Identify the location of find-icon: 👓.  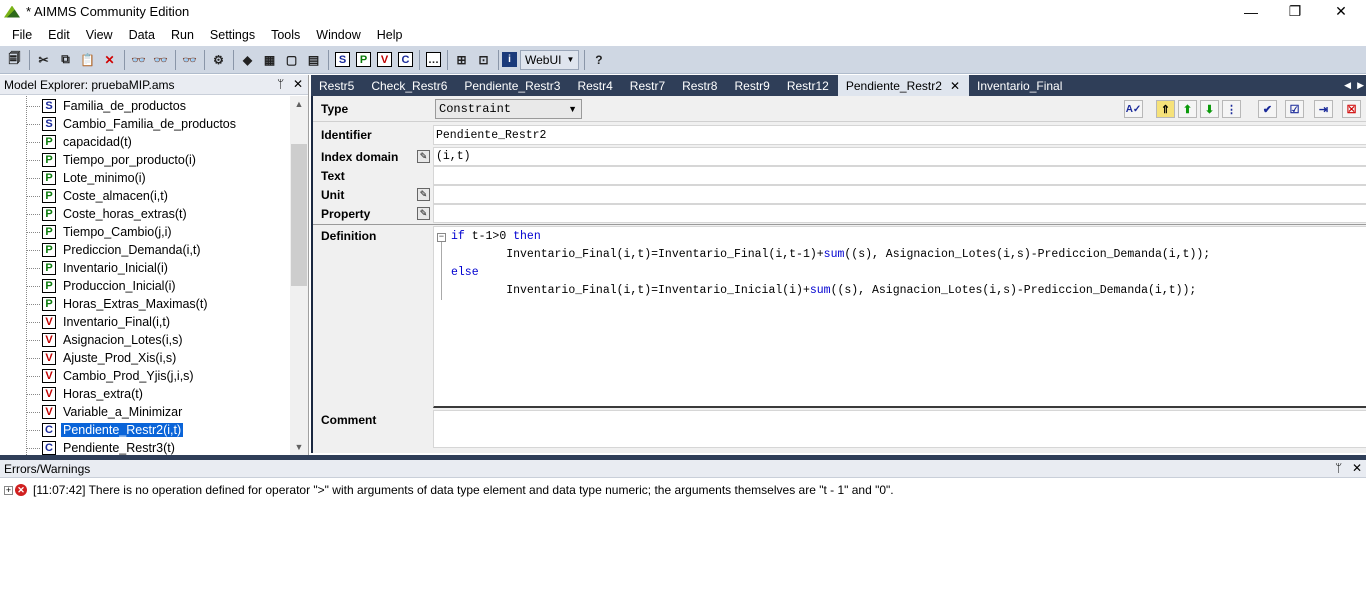
(138, 59).